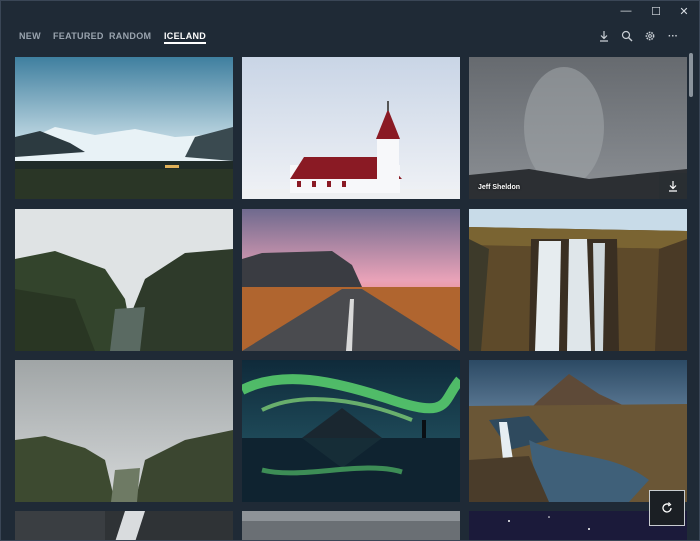 Image resolution: width=700 pixels, height=541 pixels. What do you see at coordinates (691, 75) in the screenshot?
I see `scrollbar-thumb` at bounding box center [691, 75].